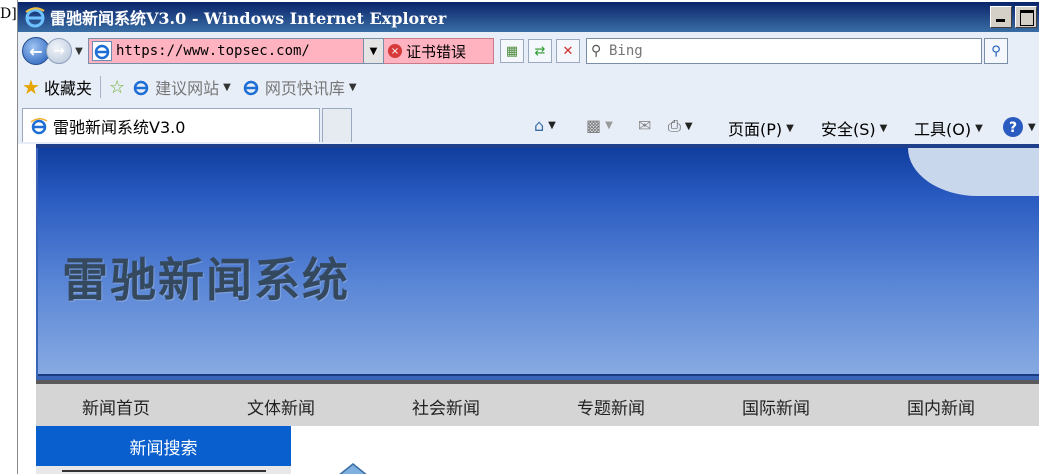 The height and width of the screenshot is (474, 1039). Describe the element at coordinates (8, 14) in the screenshot. I see `left-edge-fragment: D]` at that location.